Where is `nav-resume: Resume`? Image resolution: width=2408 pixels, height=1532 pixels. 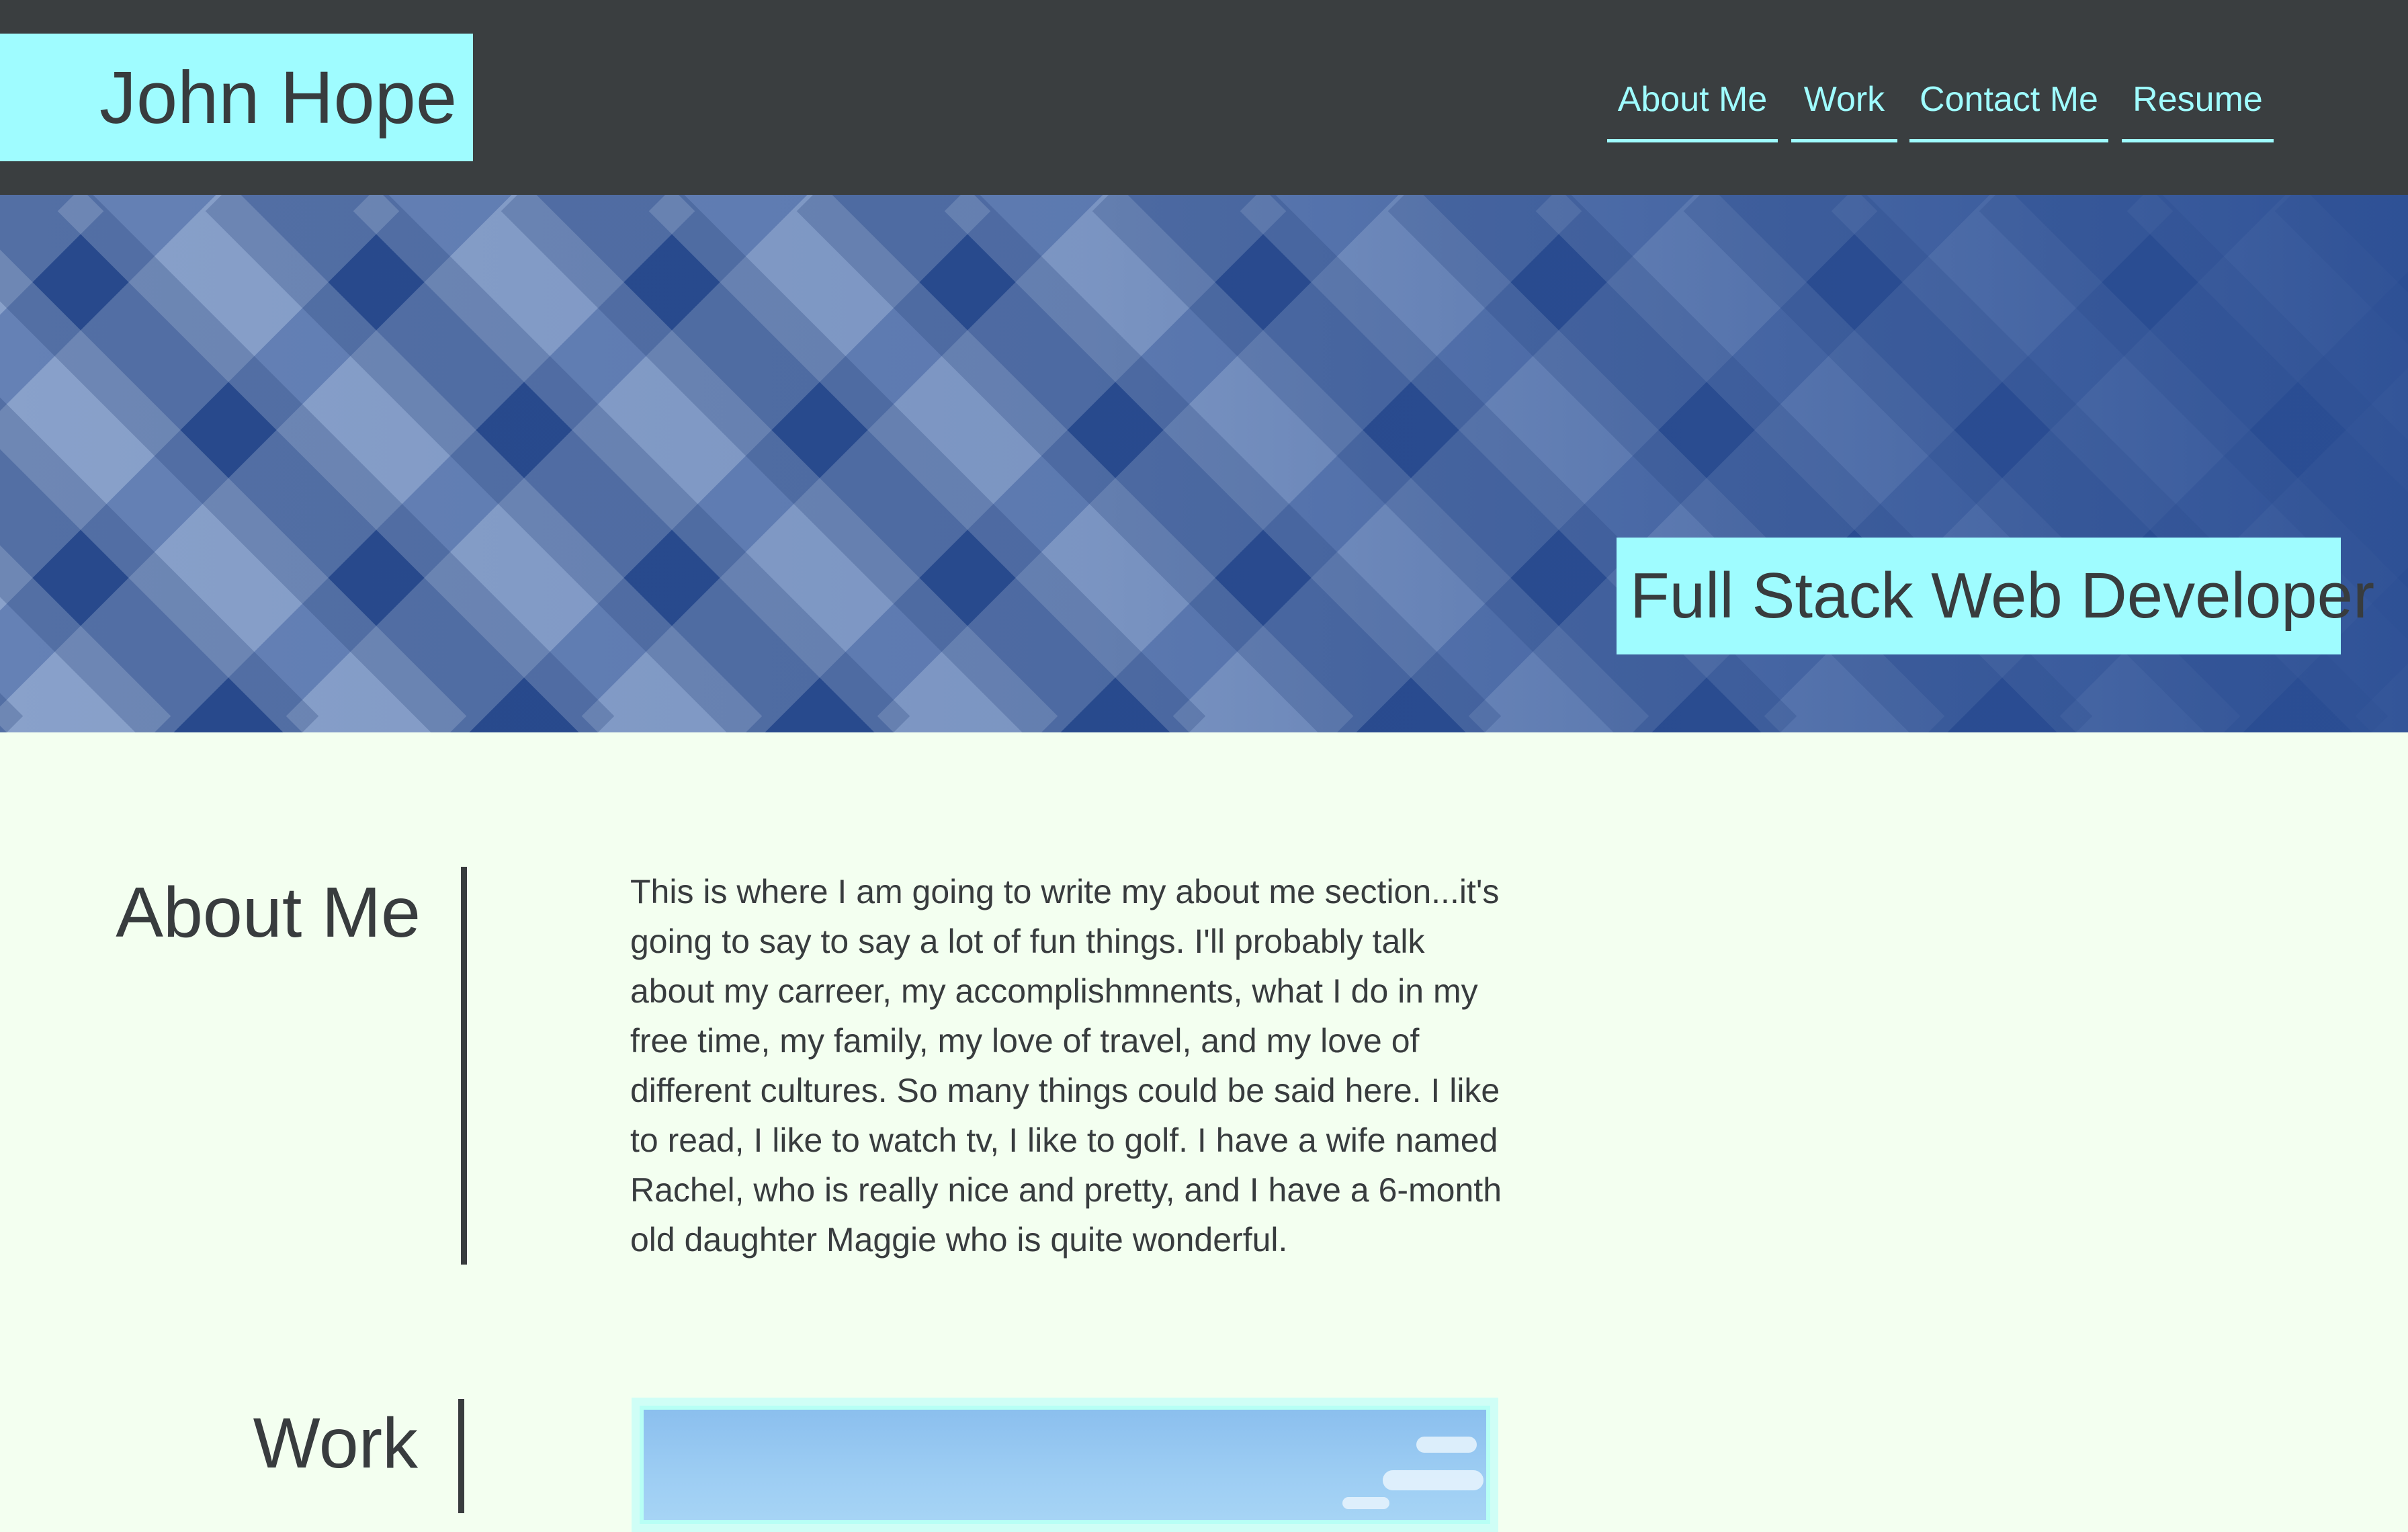
nav-resume: Resume is located at coordinates (2198, 108).